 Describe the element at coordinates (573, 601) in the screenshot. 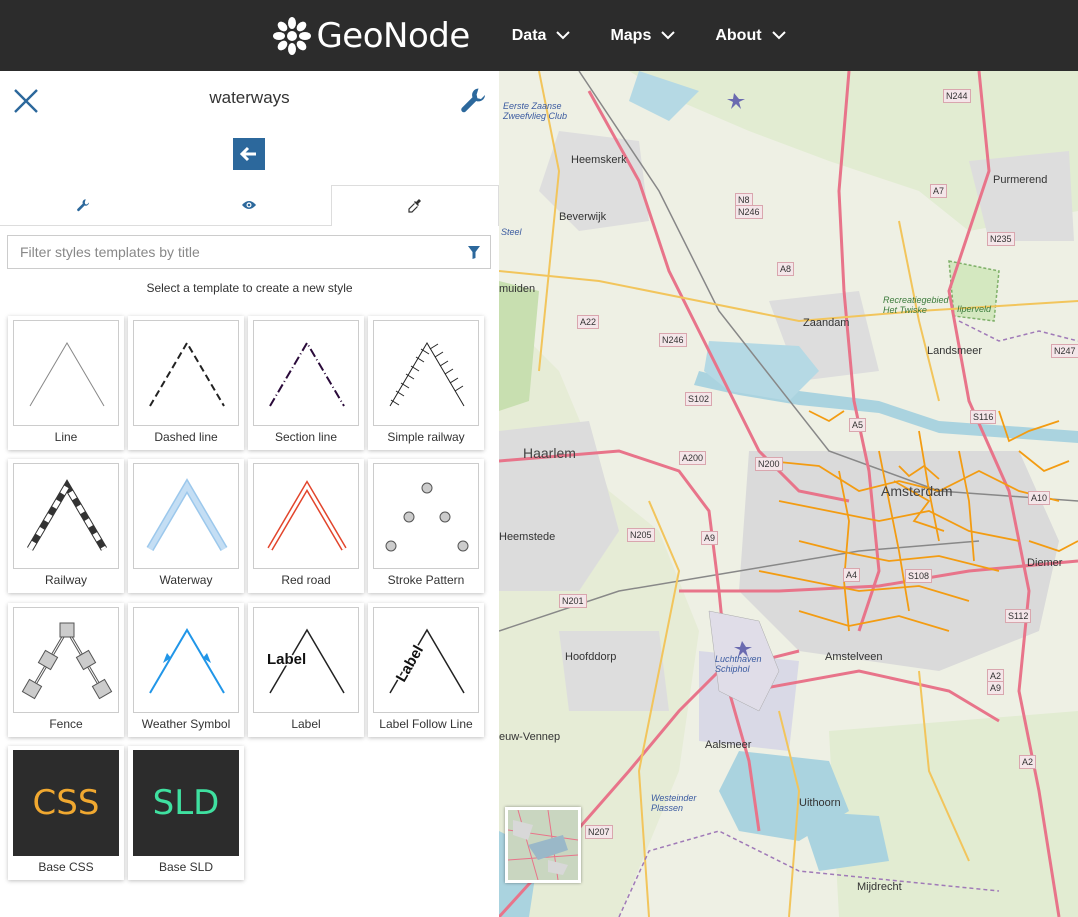

I see `road-shield: N201` at that location.